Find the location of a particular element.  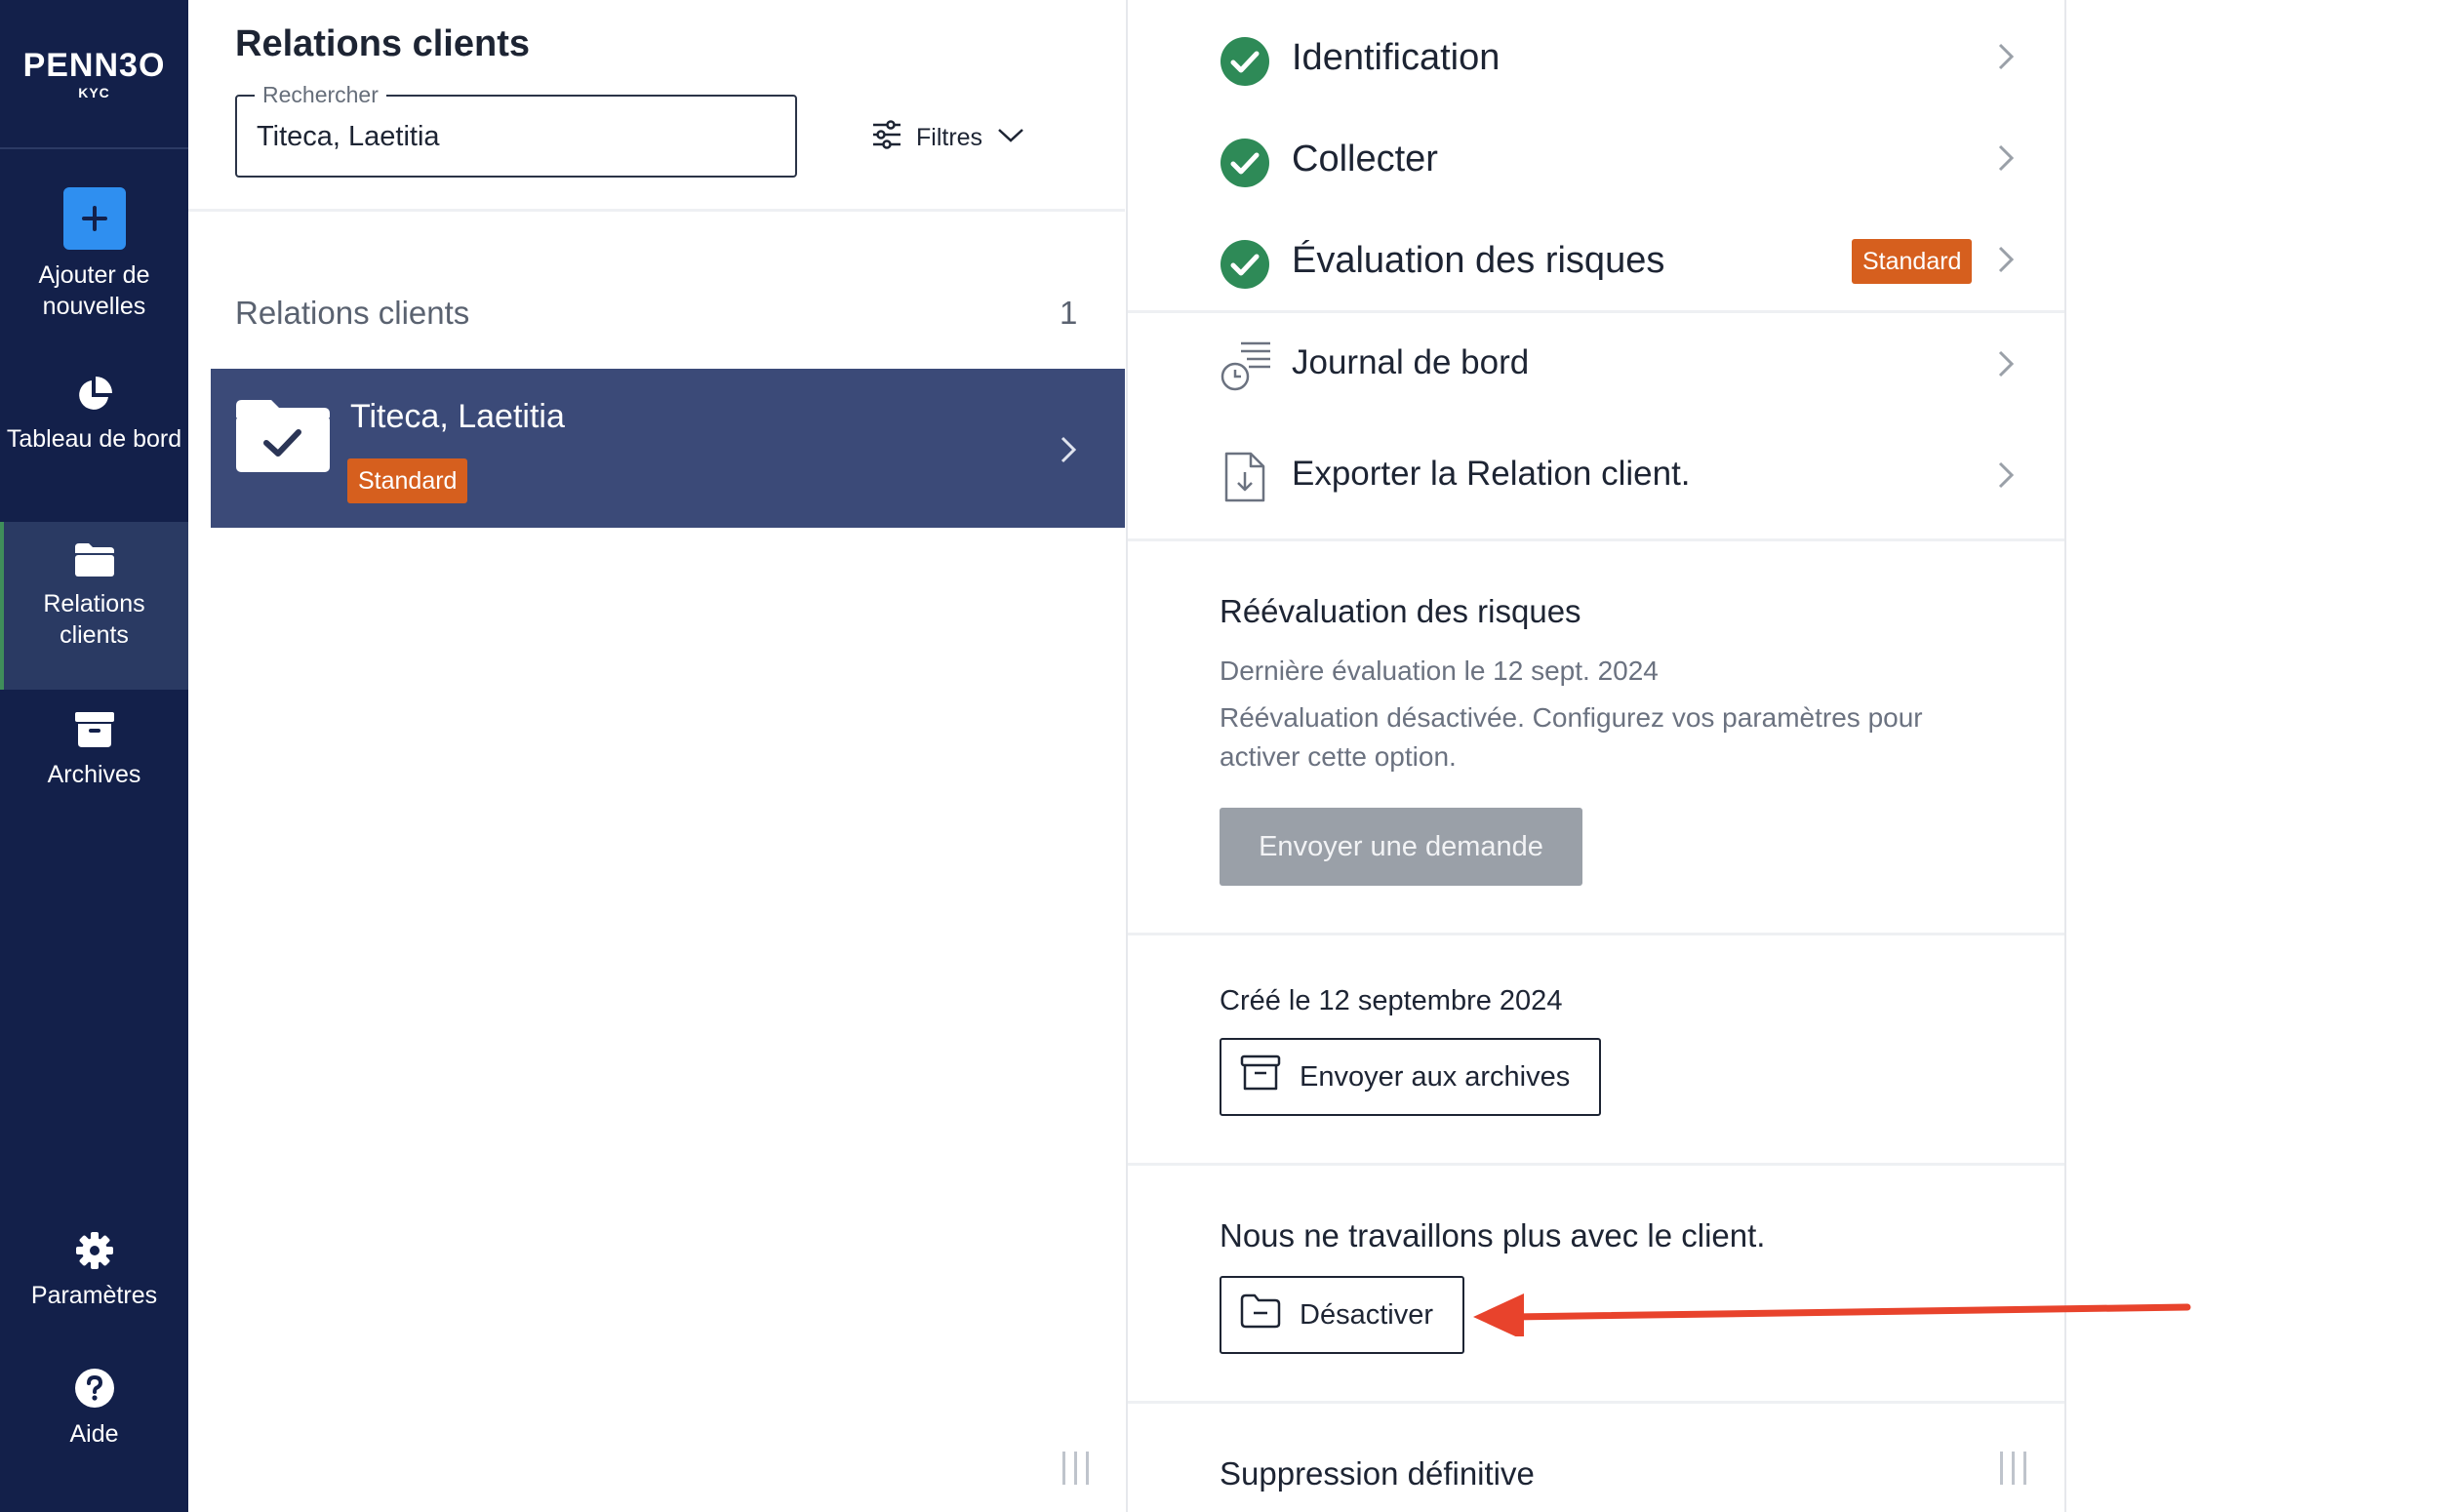

permanent-delete-title: Suppression définitive is located at coordinates (1377, 1473).